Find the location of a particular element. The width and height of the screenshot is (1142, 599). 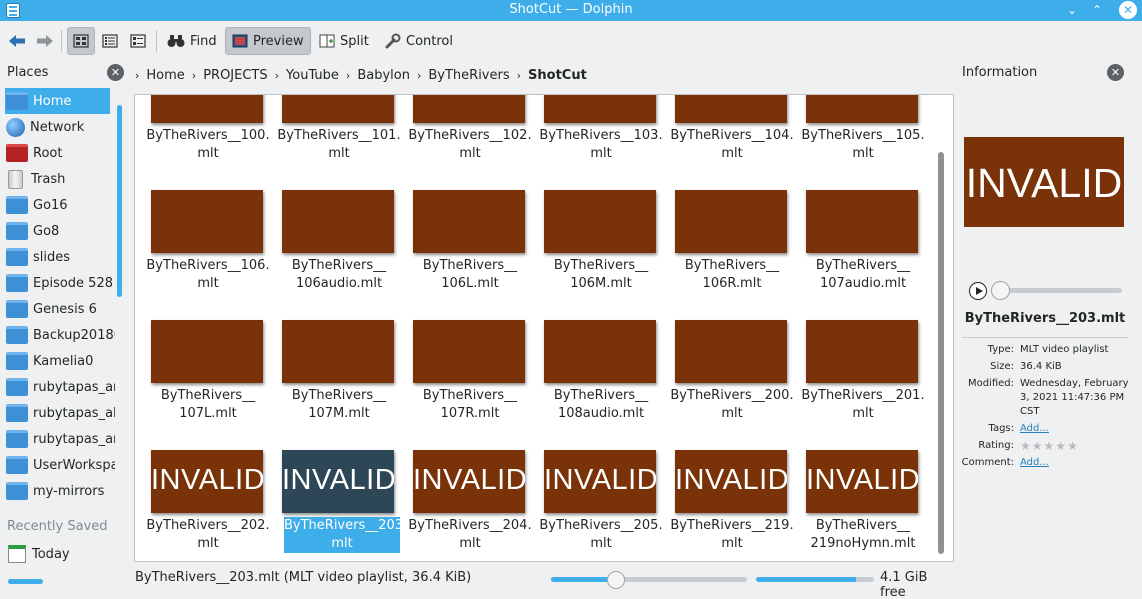

file-item: ByTheRivers__105. mlt is located at coordinates (861, 137).